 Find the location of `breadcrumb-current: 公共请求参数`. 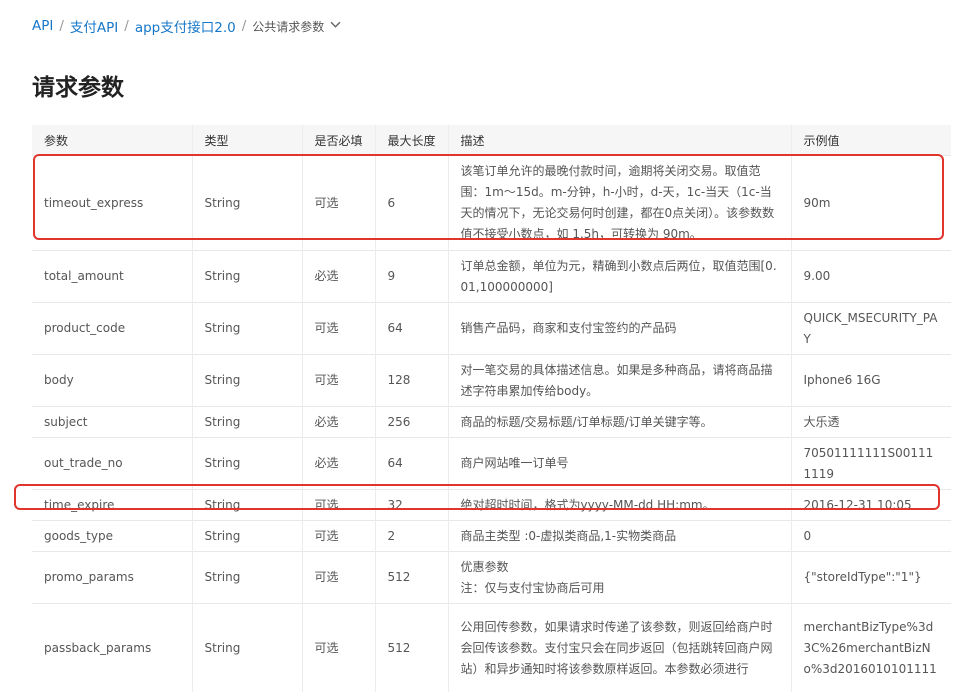

breadcrumb-current: 公共请求参数 is located at coordinates (288, 26).